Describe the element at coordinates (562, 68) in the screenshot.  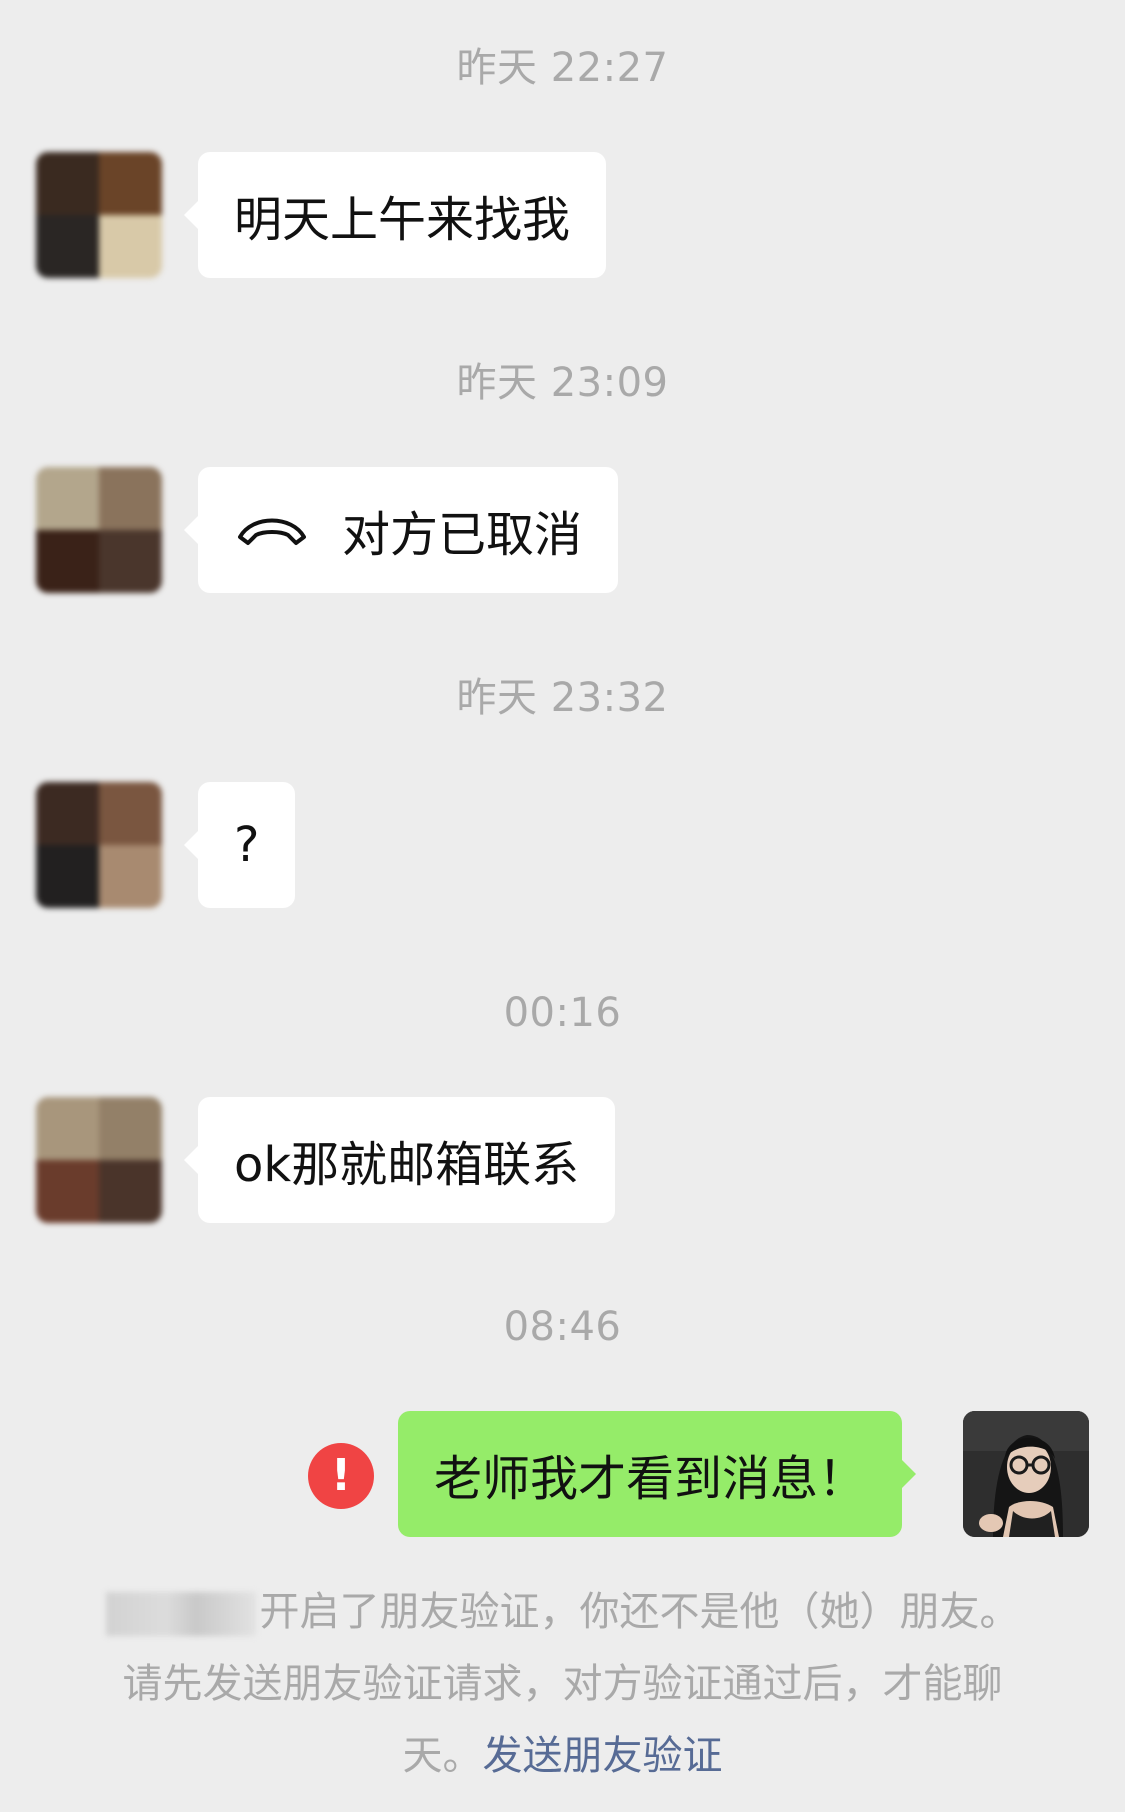
I see `message-timestamp: 昨天 22:27` at that location.